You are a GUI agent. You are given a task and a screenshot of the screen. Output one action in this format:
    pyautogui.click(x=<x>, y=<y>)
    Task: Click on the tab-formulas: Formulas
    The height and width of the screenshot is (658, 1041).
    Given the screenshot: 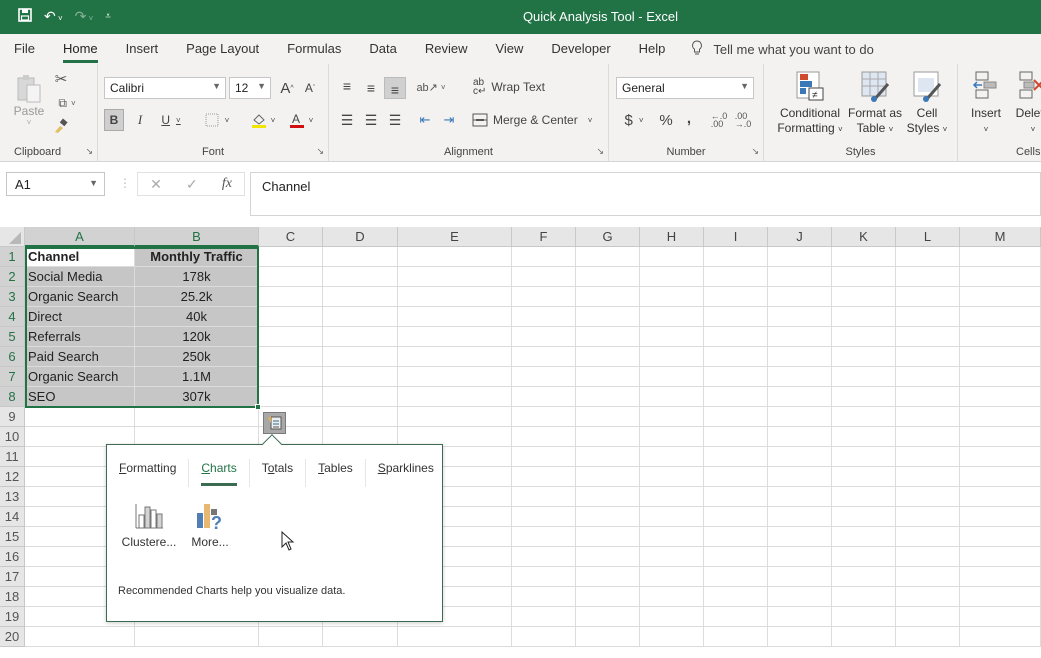 What is the action you would take?
    pyautogui.click(x=314, y=49)
    